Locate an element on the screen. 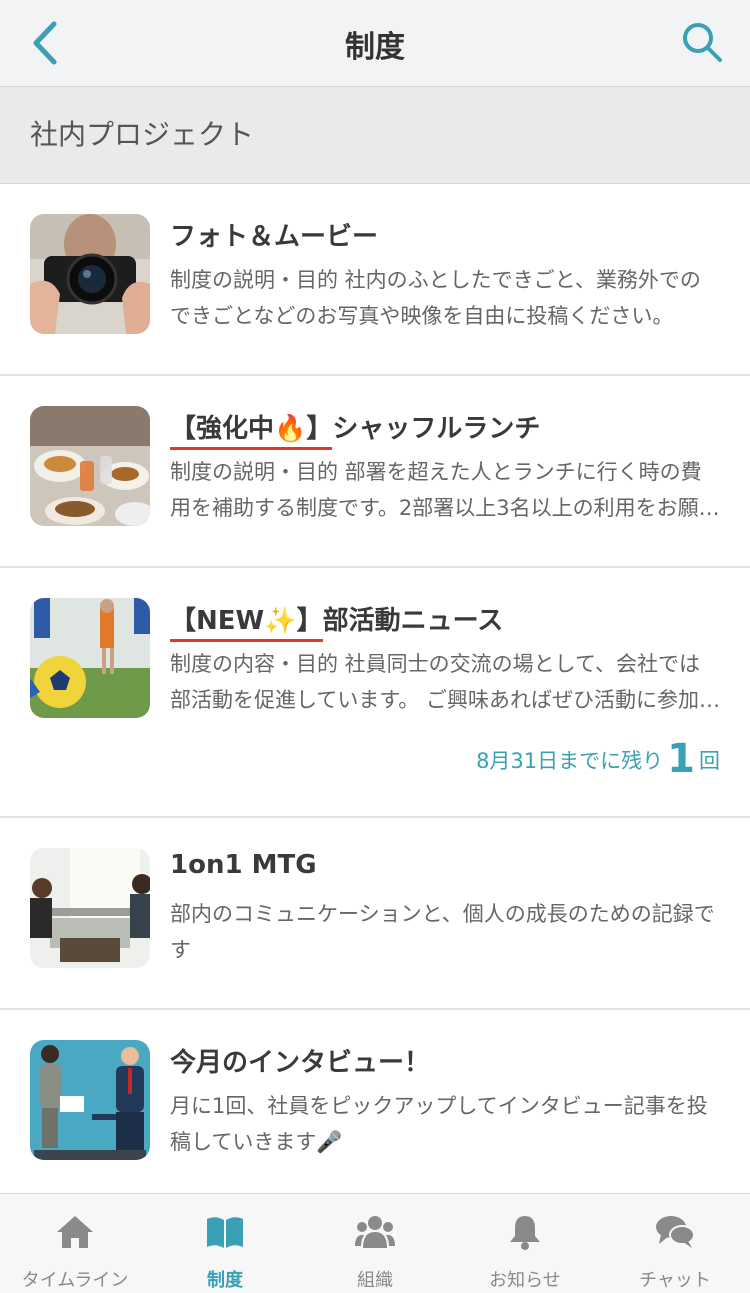 The image size is (750, 1293). item-description: 月に1回、社員をピックアップしてインタビュー記事を投稿していきます🎤 is located at coordinates (439, 1124).